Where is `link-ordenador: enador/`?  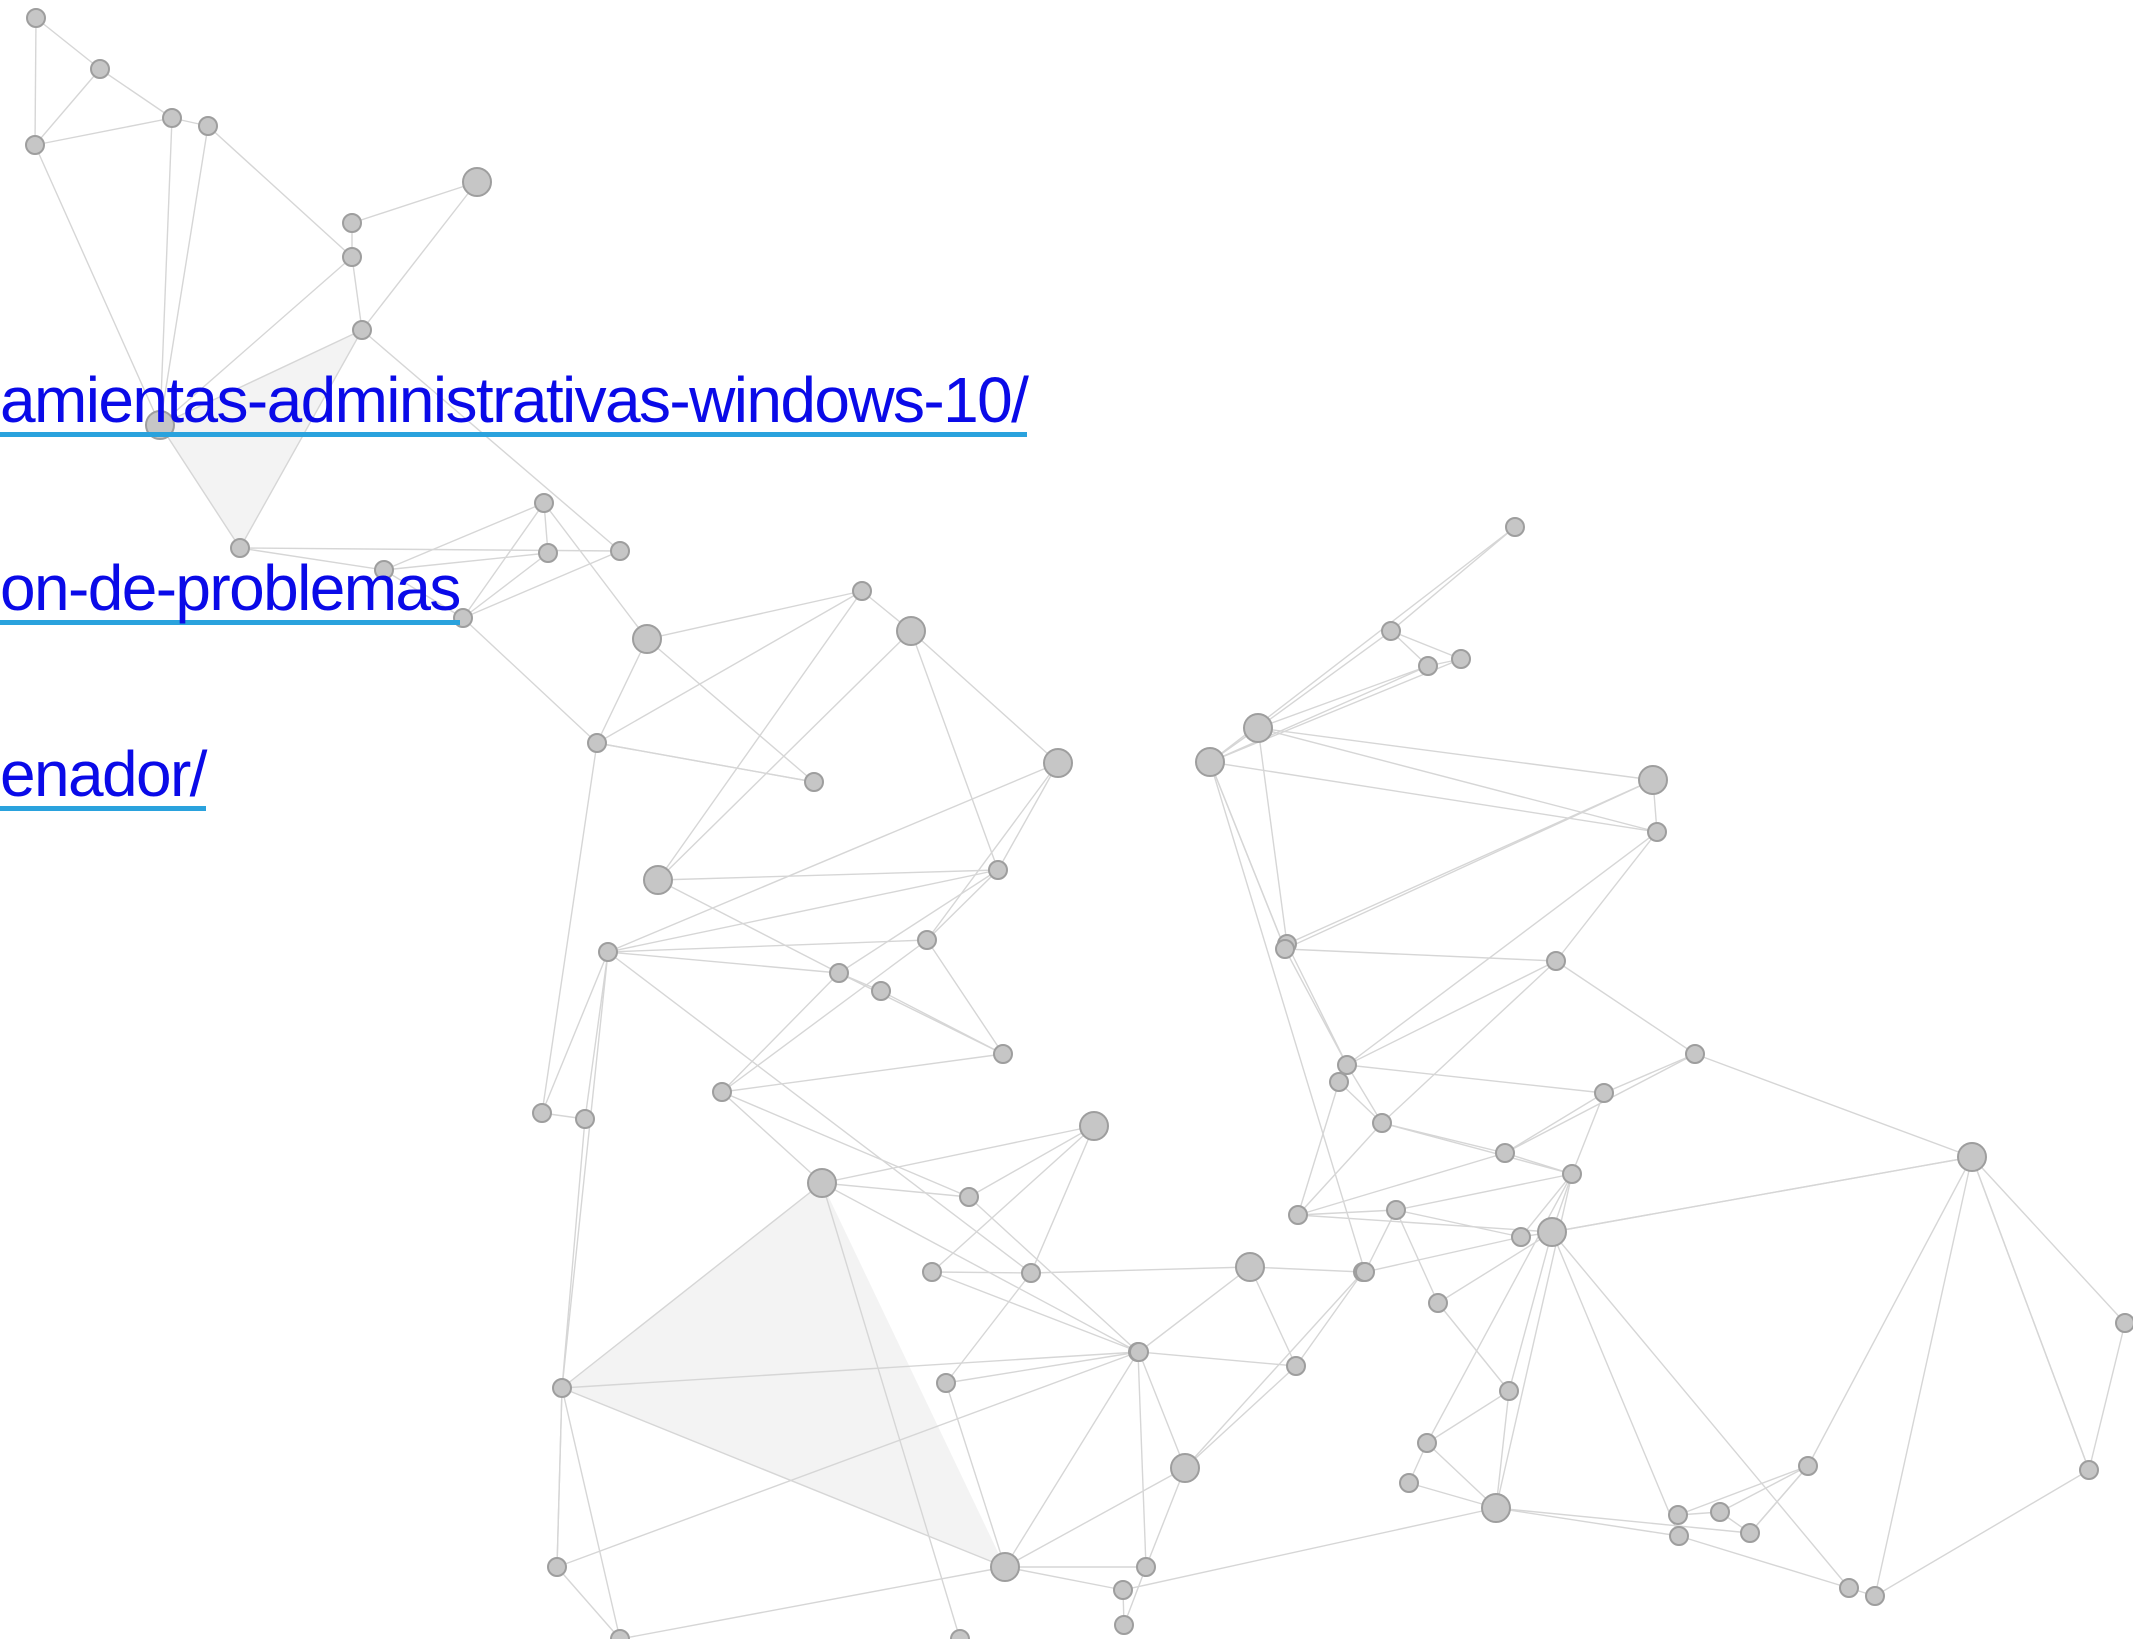
link-ordenador: enador/ is located at coordinates (103, 776).